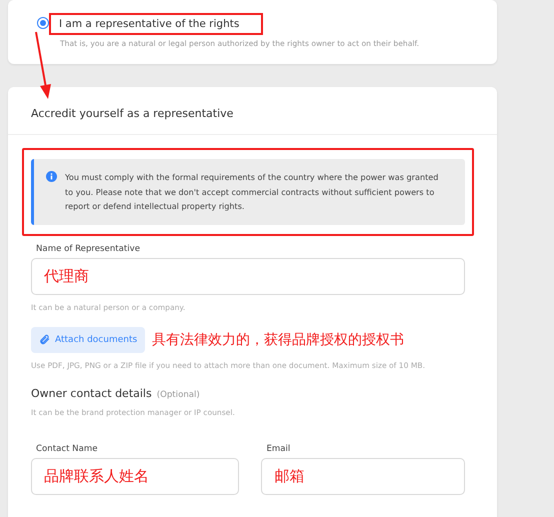  Describe the element at coordinates (91, 393) in the screenshot. I see `subsection-title: Owner contact details` at that location.